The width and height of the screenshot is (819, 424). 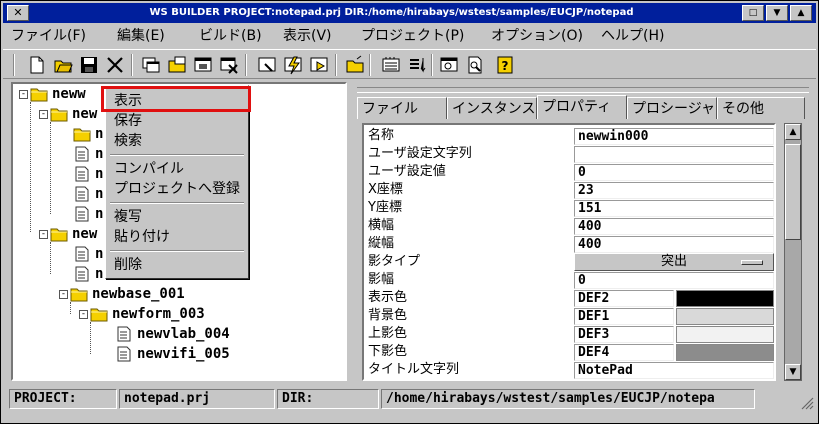 What do you see at coordinates (319, 65) in the screenshot?
I see `run-icon` at bounding box center [319, 65].